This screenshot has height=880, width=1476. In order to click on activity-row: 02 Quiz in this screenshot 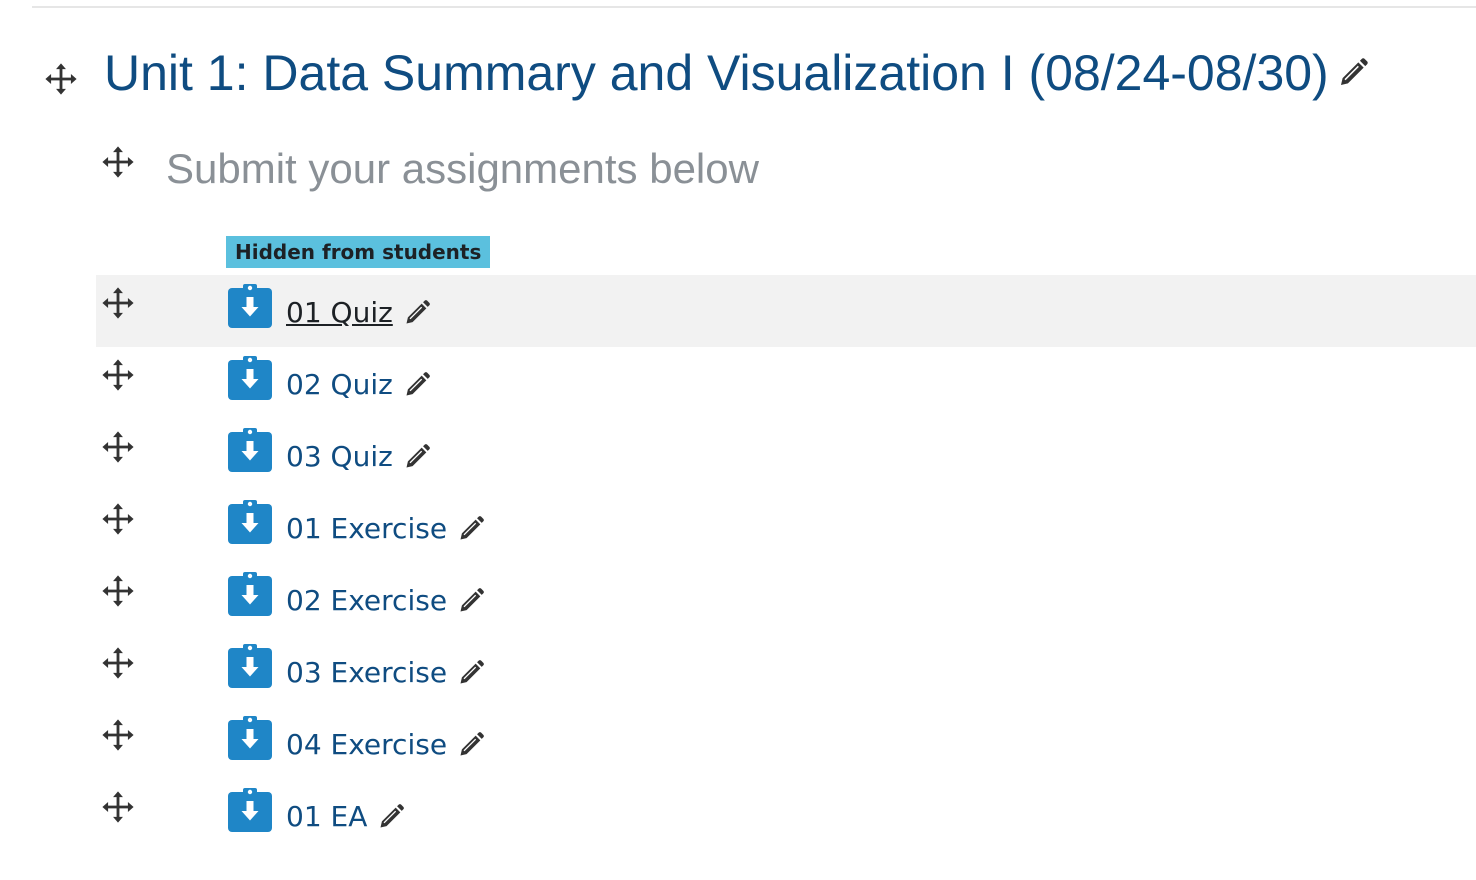, I will do `click(786, 383)`.